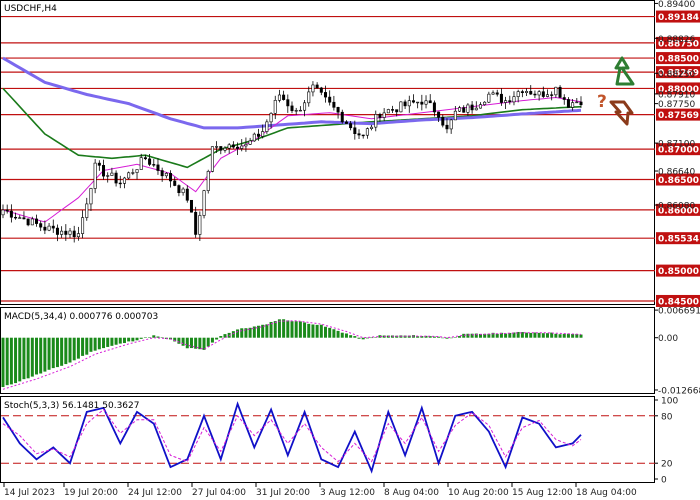  Describe the element at coordinates (328, 439) in the screenshot. I see `stoch-level-lines` at that location.